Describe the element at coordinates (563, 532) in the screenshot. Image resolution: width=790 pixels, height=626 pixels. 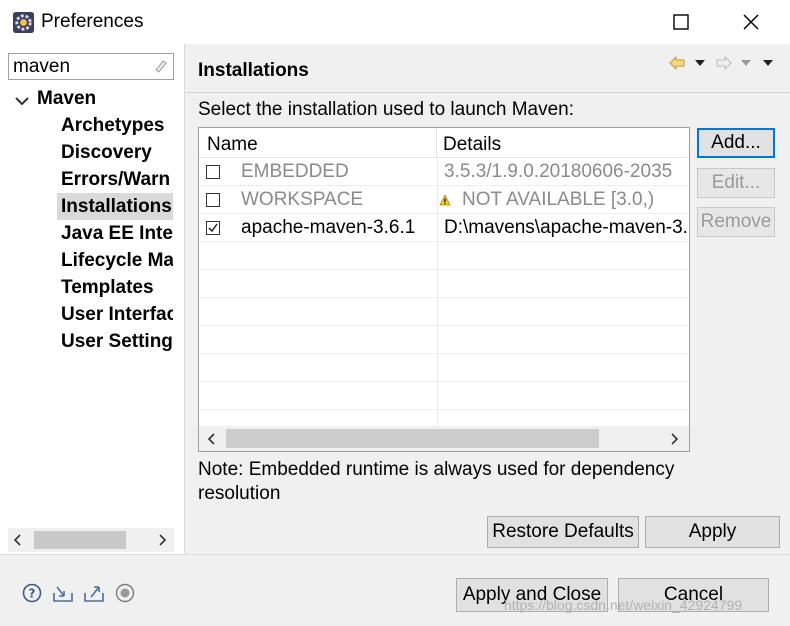
I see `restore-defaults-button: Restore Defaults` at that location.